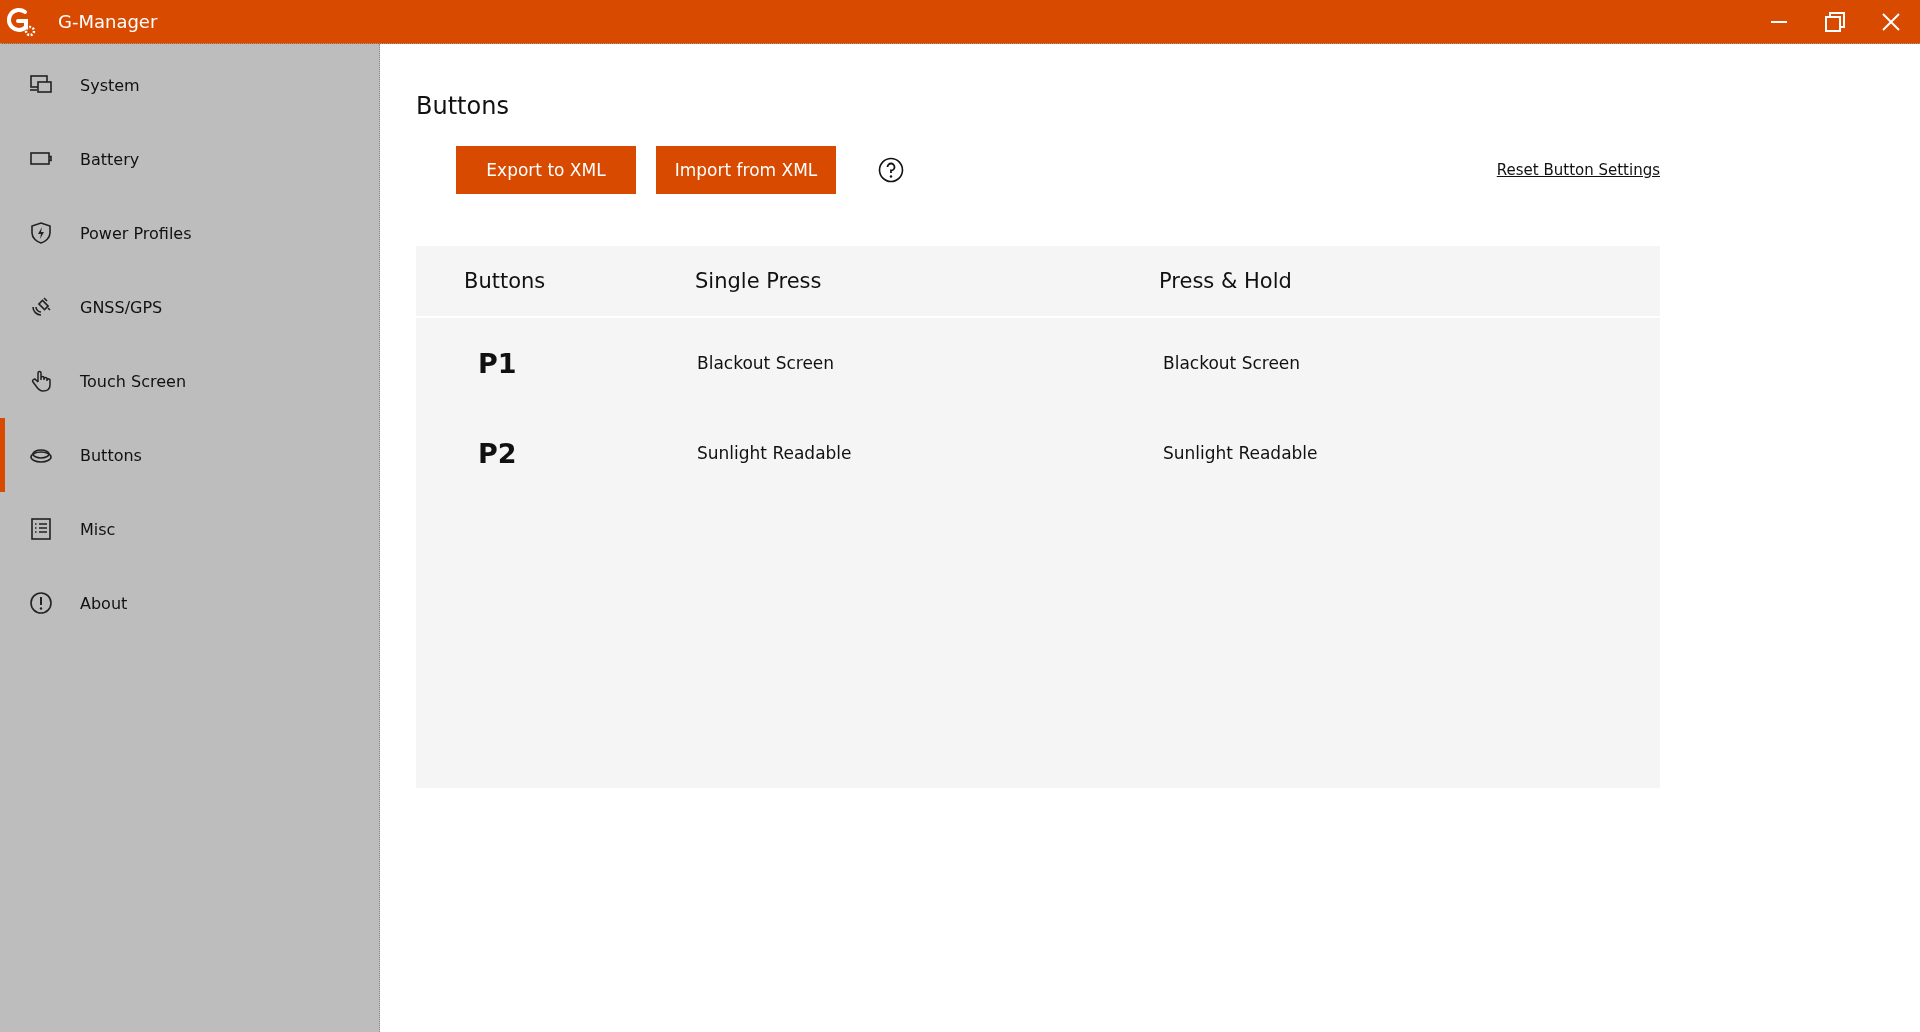  What do you see at coordinates (746, 170) in the screenshot?
I see `action-button: Import from XML` at bounding box center [746, 170].